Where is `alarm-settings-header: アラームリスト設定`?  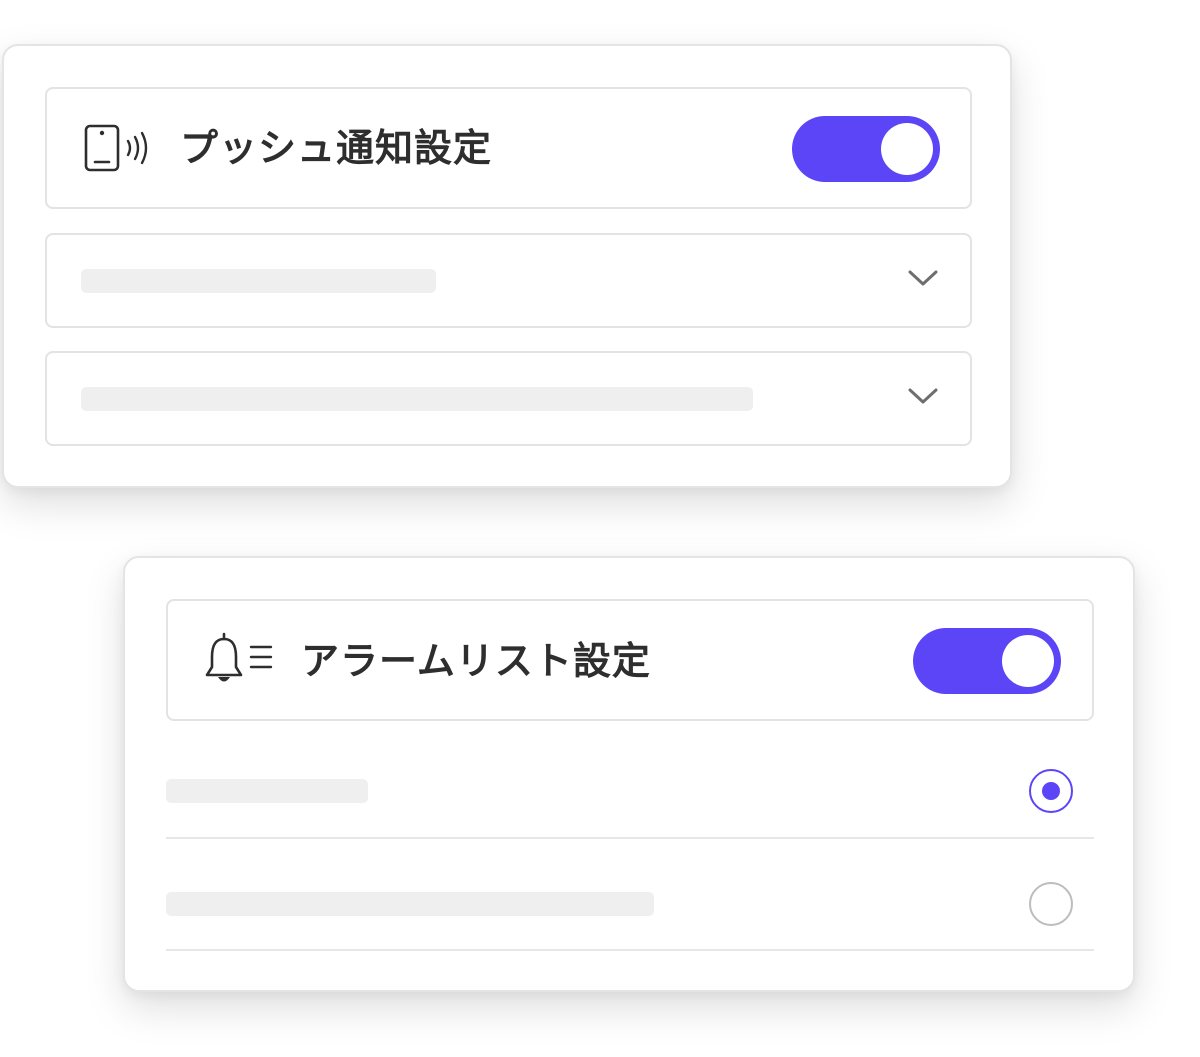 alarm-settings-header: アラームリスト設定 is located at coordinates (630, 660).